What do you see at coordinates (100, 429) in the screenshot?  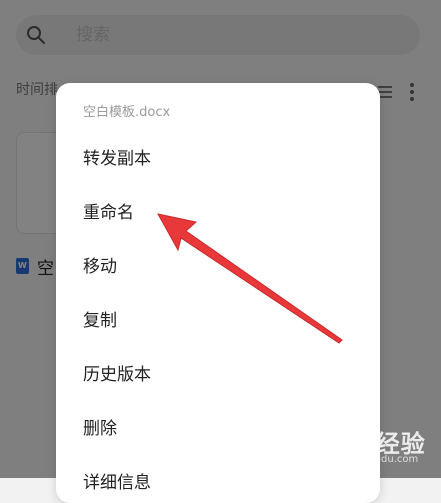 I see `menu-item-delete: 删除` at bounding box center [100, 429].